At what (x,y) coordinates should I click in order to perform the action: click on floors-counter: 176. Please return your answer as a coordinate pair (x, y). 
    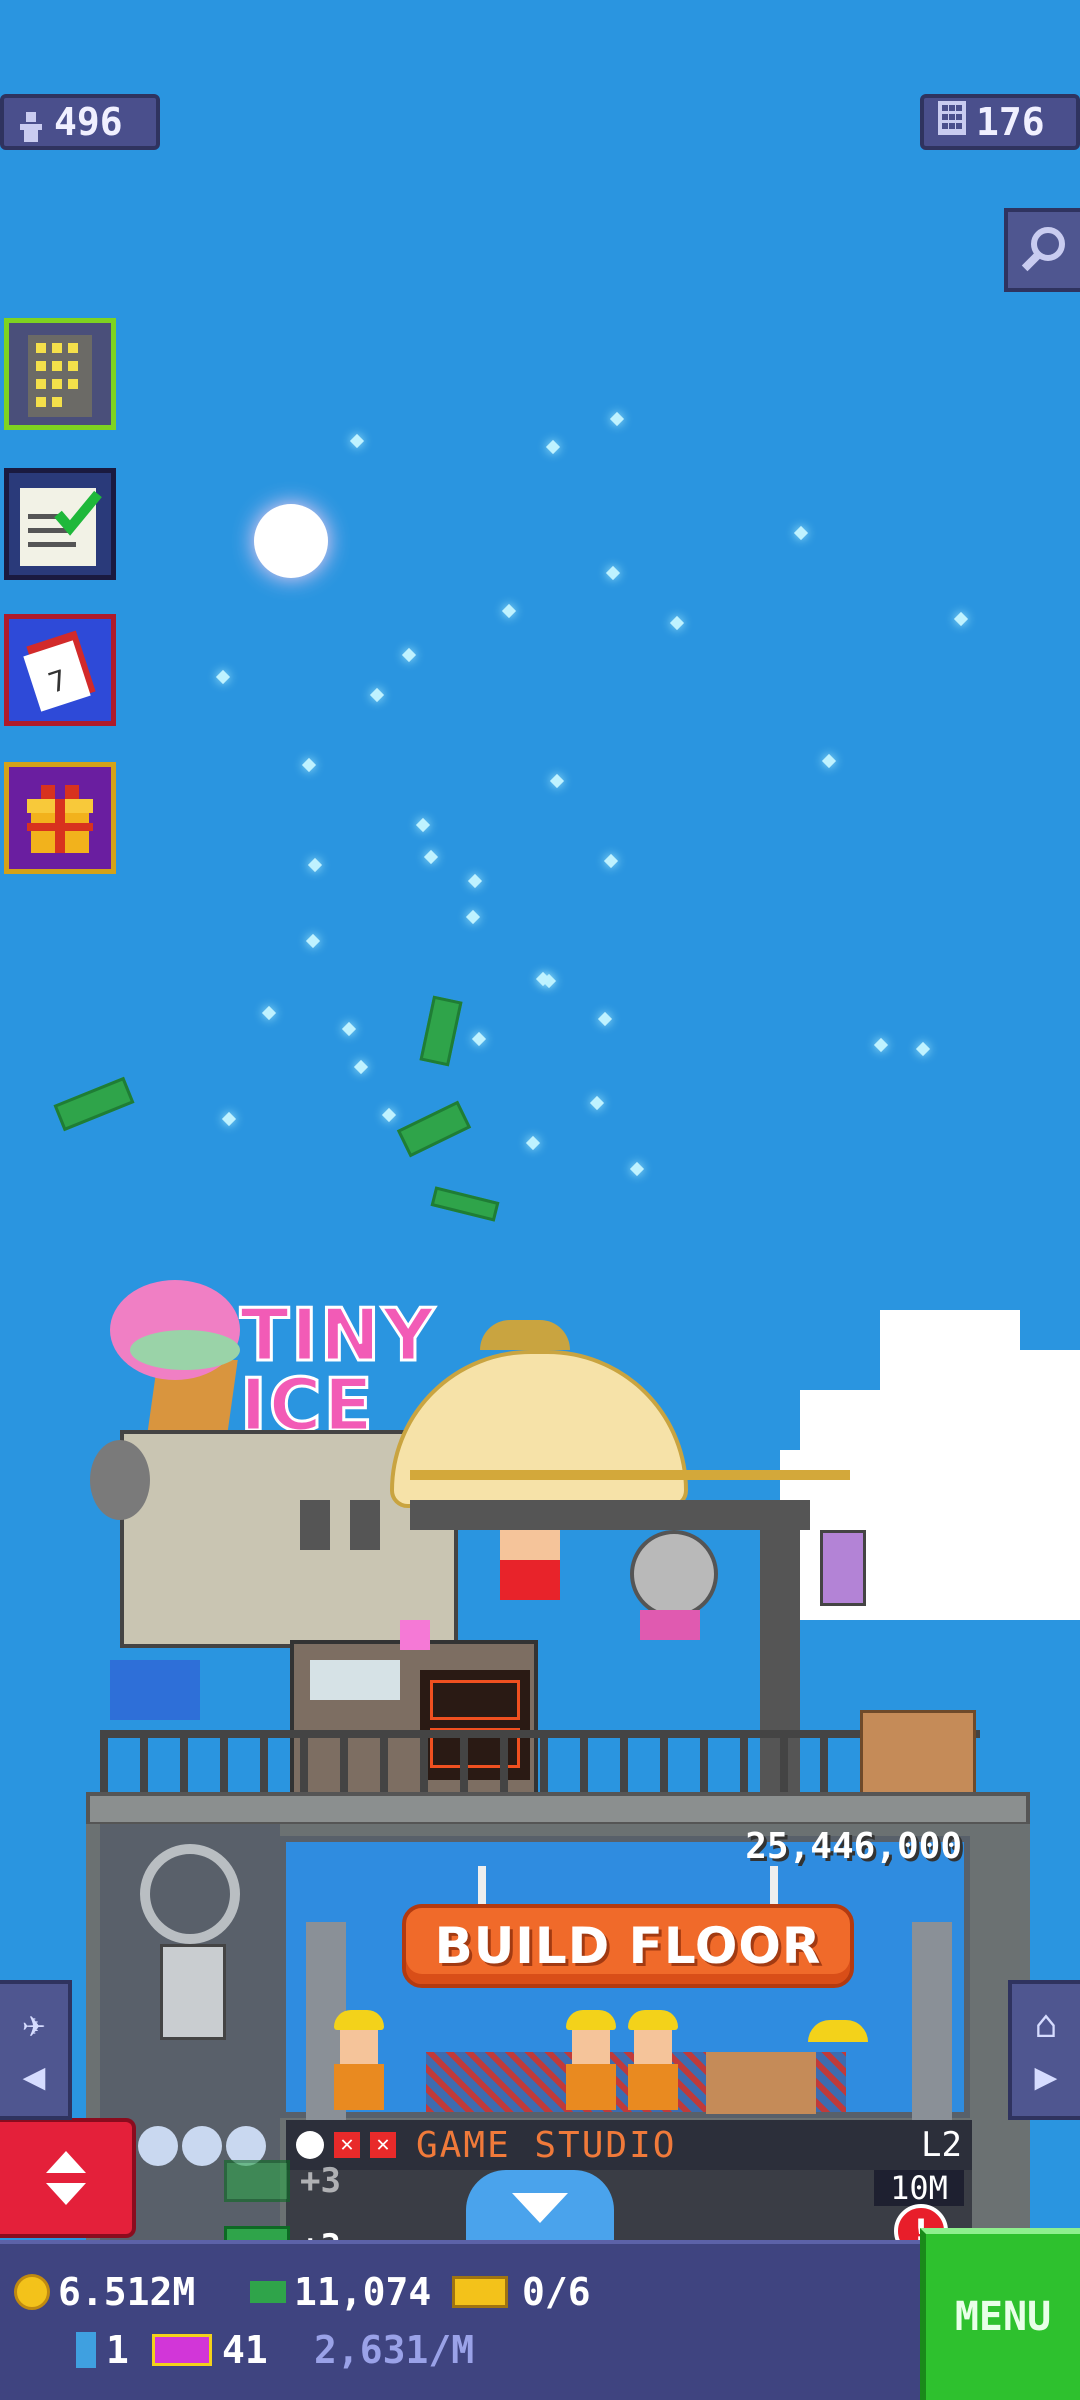
    Looking at the image, I should click on (1000, 122).